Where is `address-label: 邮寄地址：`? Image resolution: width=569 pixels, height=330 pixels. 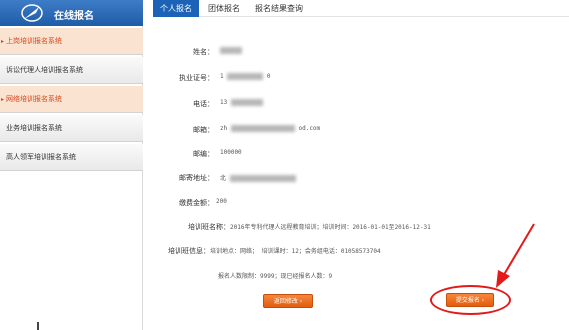 address-label: 邮寄地址： is located at coordinates (196, 178).